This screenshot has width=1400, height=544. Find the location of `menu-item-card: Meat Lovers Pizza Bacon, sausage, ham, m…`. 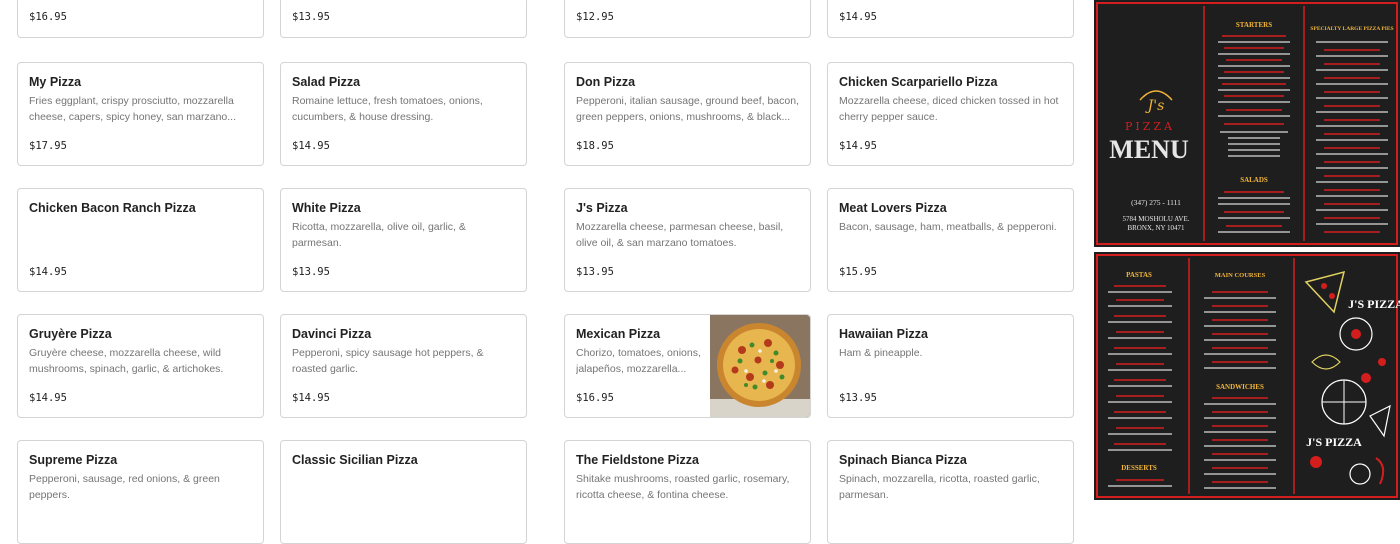

menu-item-card: Meat Lovers Pizza Bacon, sausage, ham, m… is located at coordinates (950, 240).